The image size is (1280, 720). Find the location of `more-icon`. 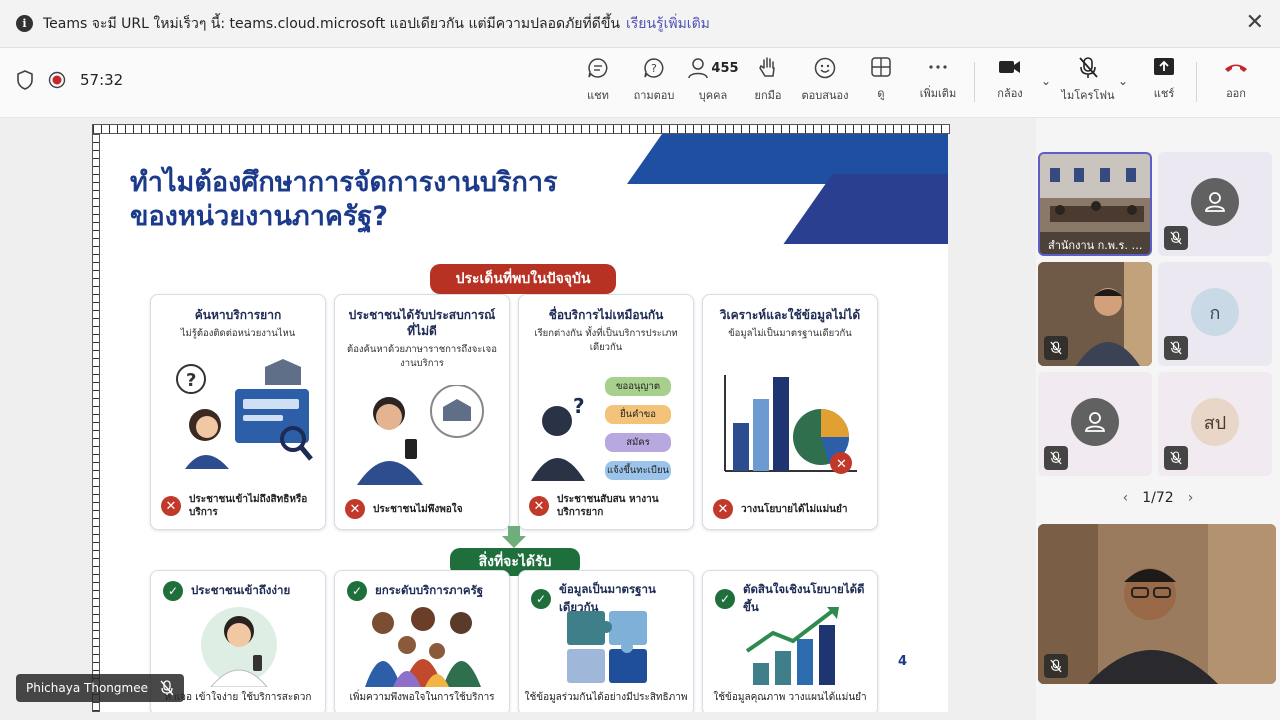

more-icon is located at coordinates (938, 67).